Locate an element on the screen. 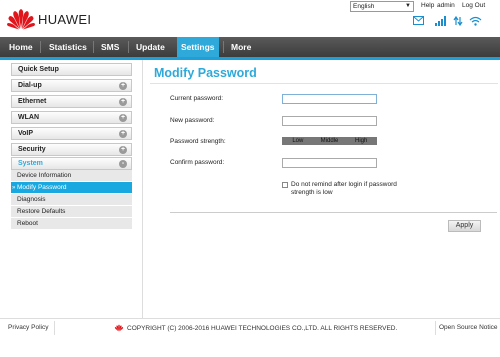 This screenshot has height=357, width=500. strength-middle: Middle is located at coordinates (329, 141).